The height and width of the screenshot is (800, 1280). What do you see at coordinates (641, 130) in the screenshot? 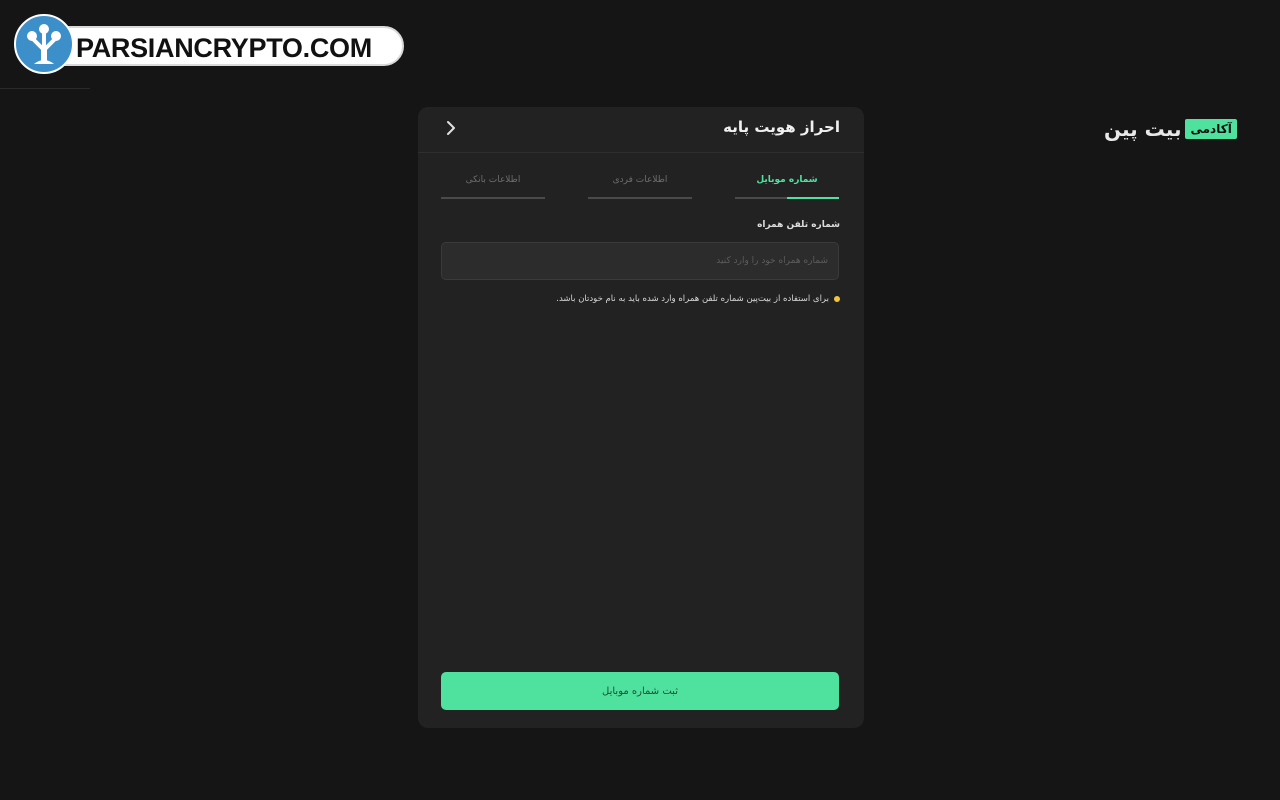
I see `card-header: احراز هویت پایه` at bounding box center [641, 130].